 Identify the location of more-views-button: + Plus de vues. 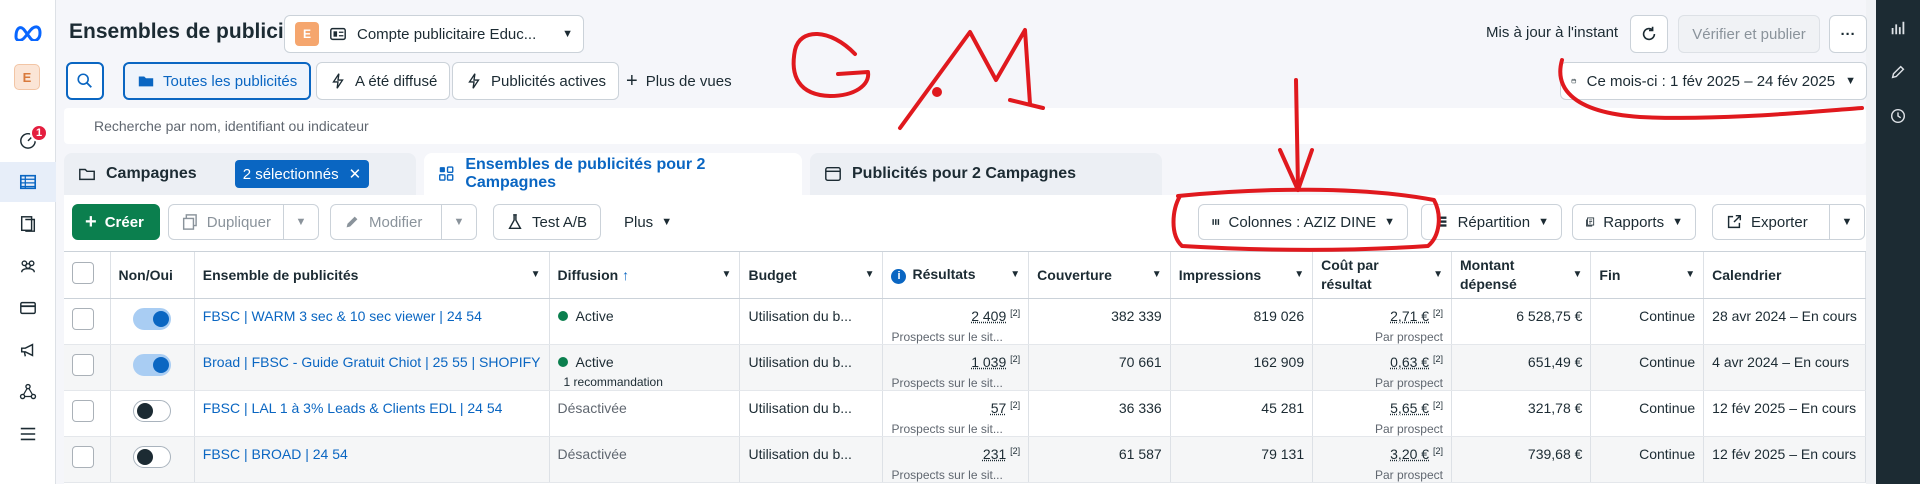
(679, 81).